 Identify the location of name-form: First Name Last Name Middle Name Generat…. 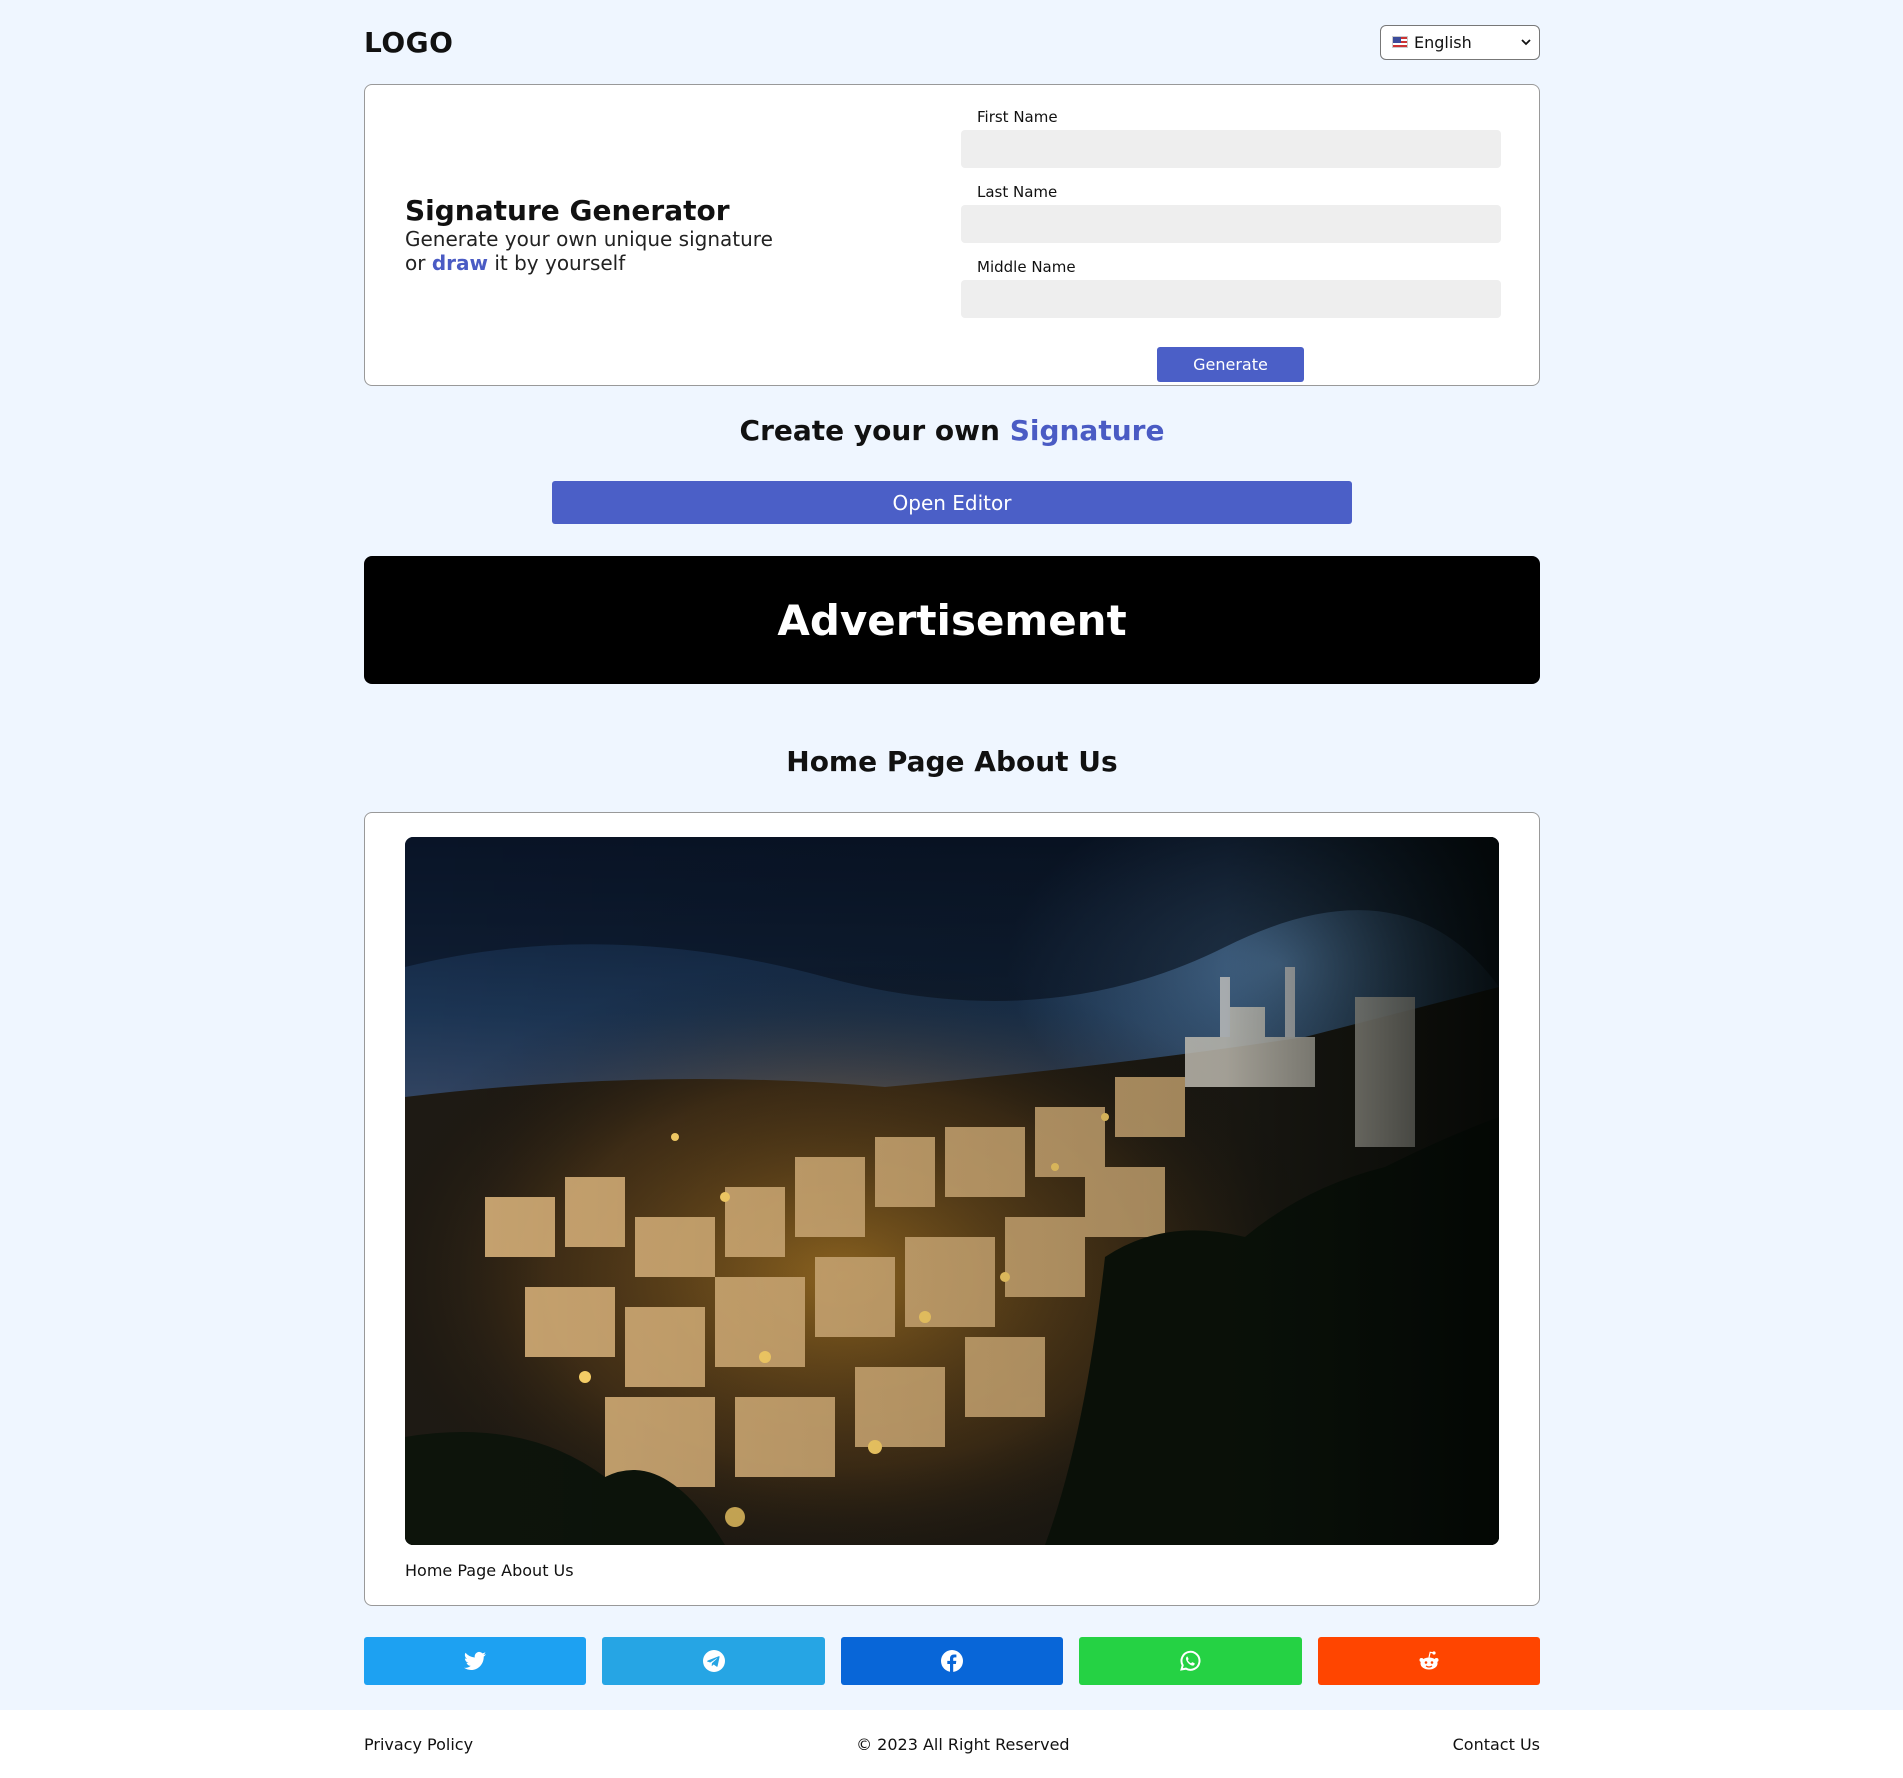
(1231, 244).